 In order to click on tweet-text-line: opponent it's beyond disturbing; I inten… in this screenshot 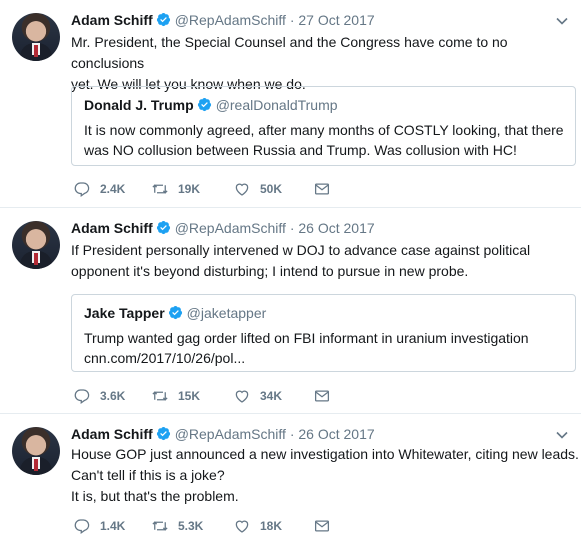, I will do `click(270, 271)`.